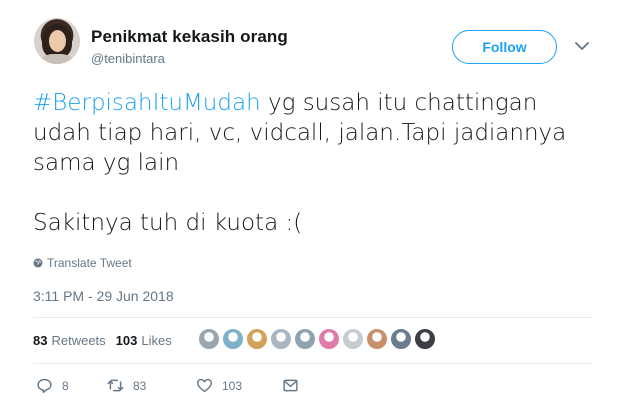  I want to click on author-avatar, so click(57, 41).